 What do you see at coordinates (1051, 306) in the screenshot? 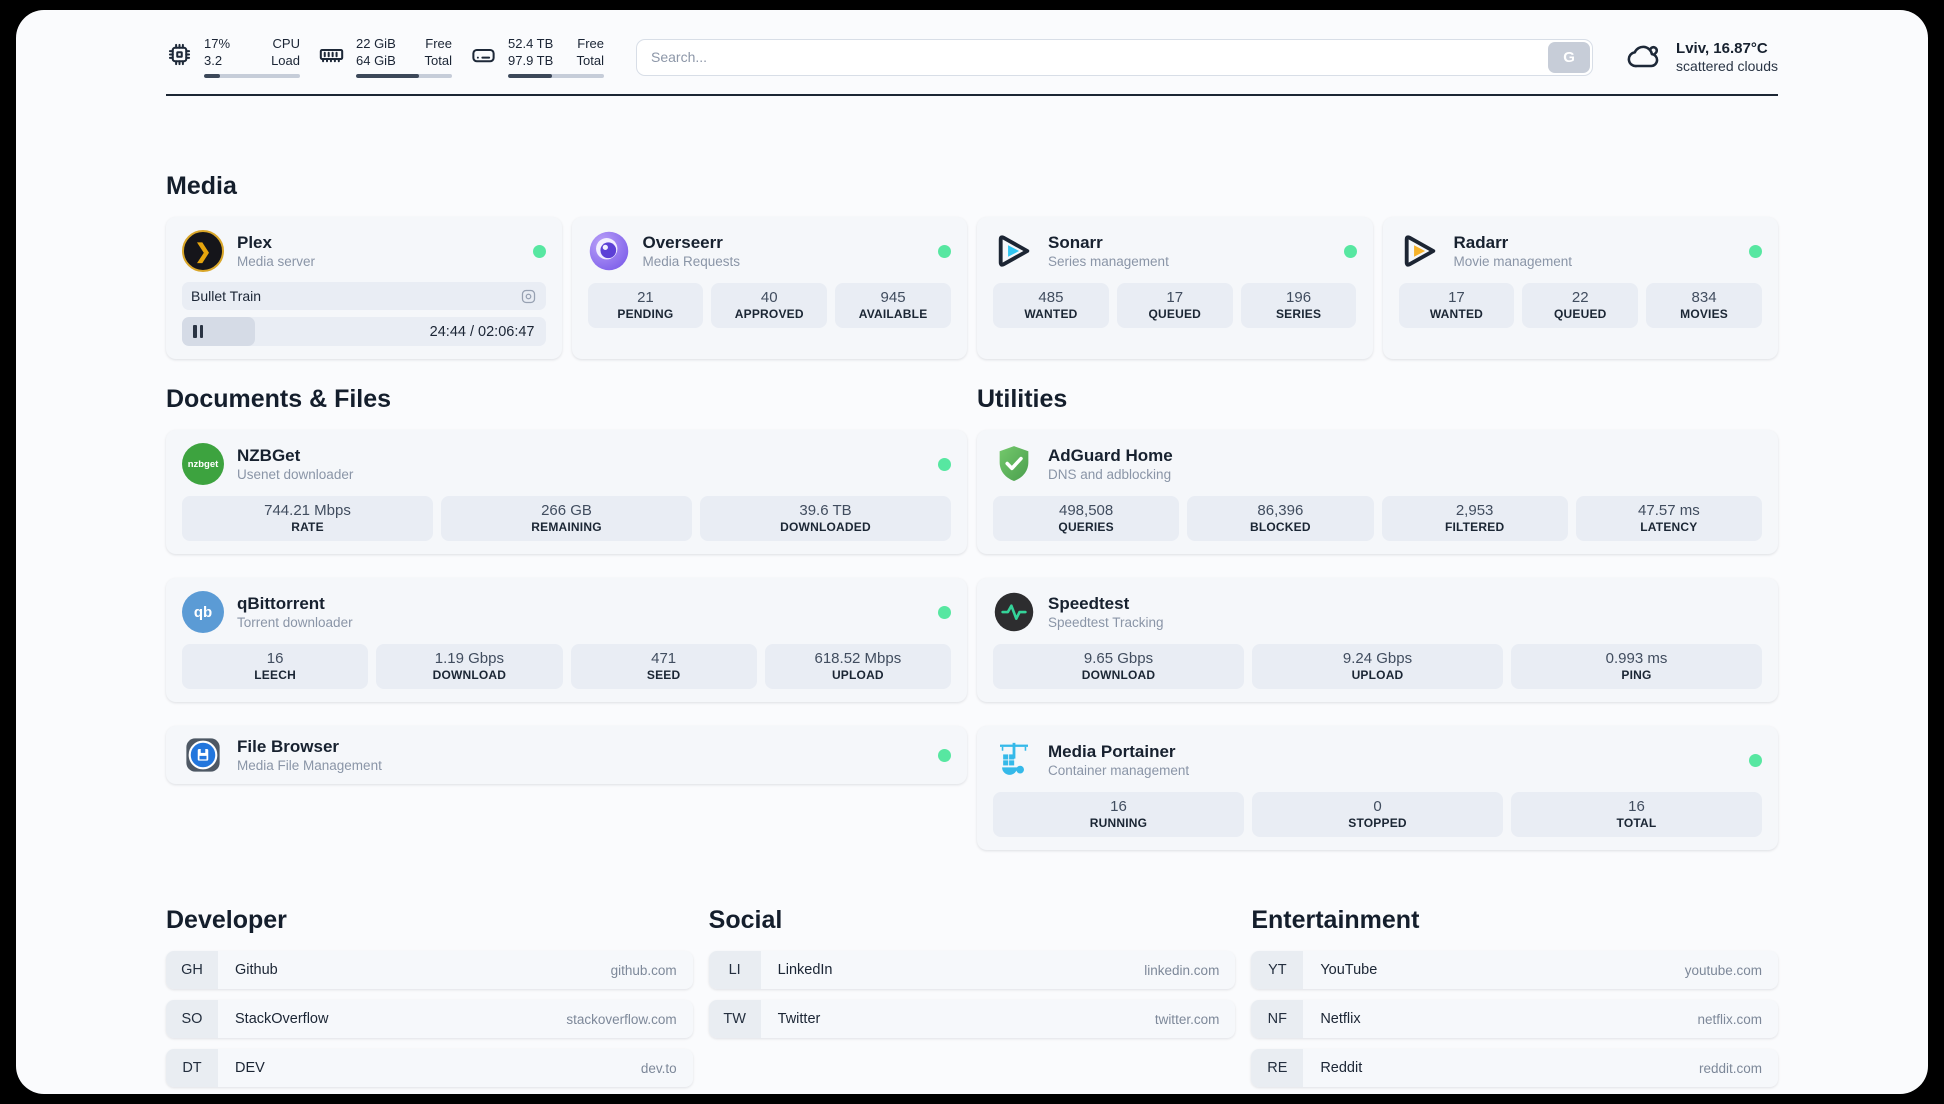
I see `stat-box: 485 WANTED` at bounding box center [1051, 306].